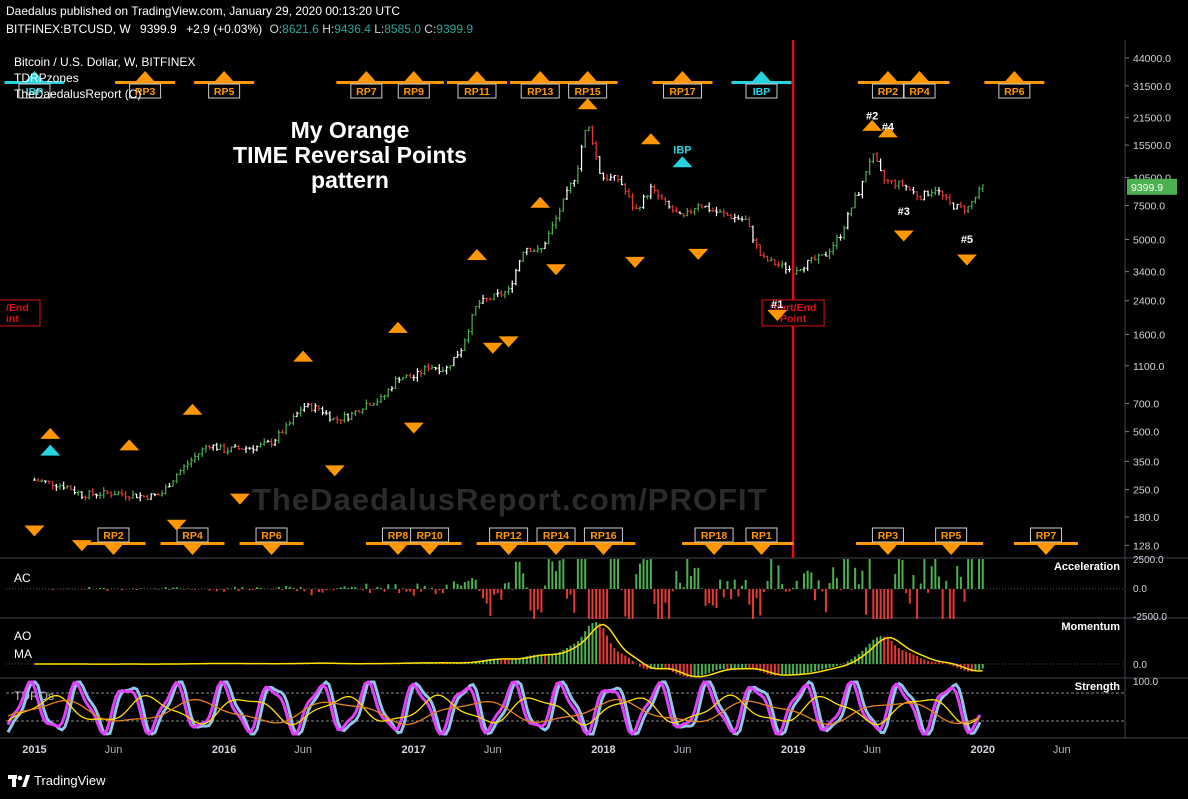  What do you see at coordinates (22, 636) in the screenshot?
I see `ao-label: AO` at bounding box center [22, 636].